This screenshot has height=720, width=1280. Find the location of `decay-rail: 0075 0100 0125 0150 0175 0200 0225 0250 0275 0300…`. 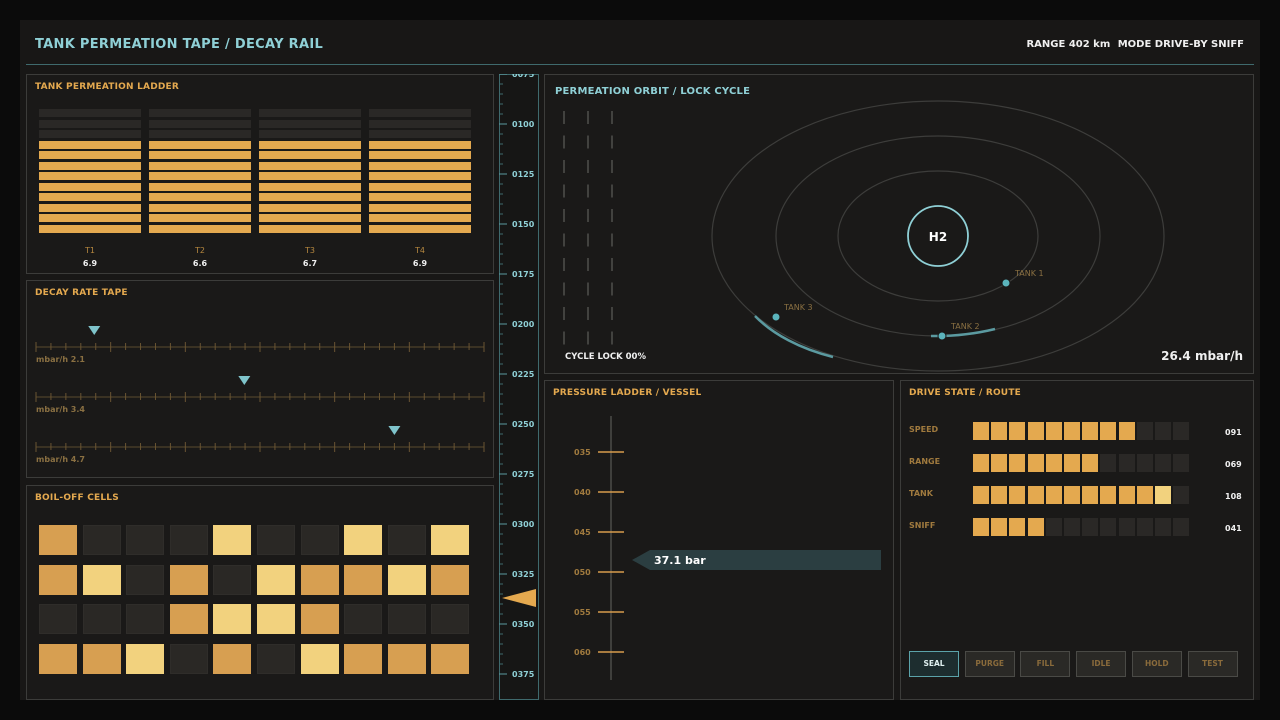

decay-rail: 0075 0100 0125 0150 0175 0200 0225 0250 0275 0300… is located at coordinates (519, 387).